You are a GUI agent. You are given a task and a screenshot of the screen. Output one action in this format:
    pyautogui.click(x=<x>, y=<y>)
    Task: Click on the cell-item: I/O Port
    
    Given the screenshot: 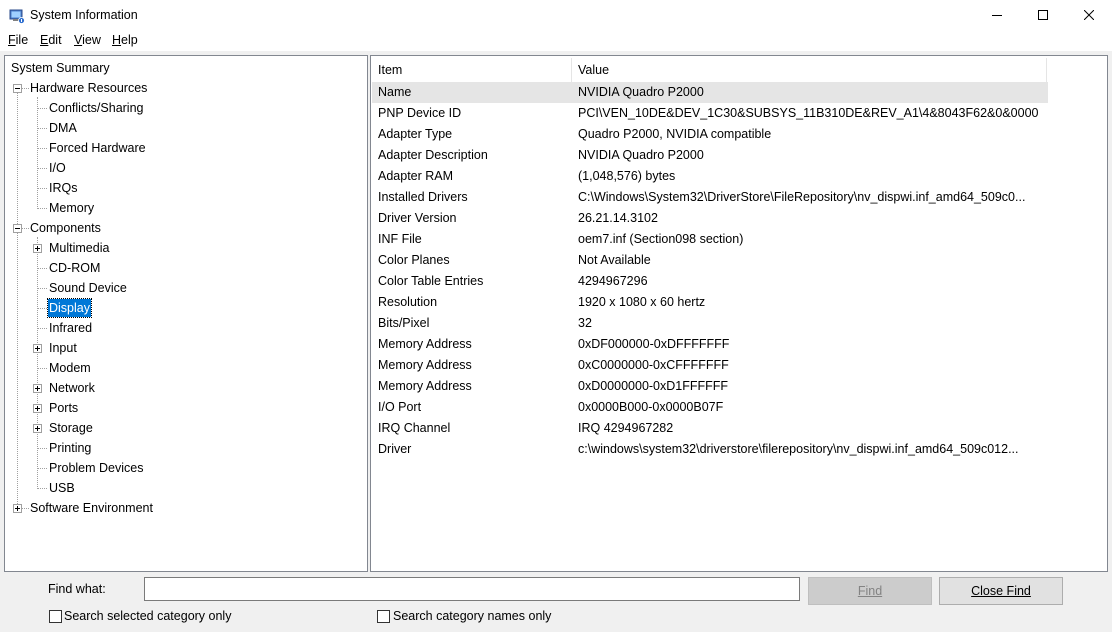 What is the action you would take?
    pyautogui.click(x=400, y=407)
    